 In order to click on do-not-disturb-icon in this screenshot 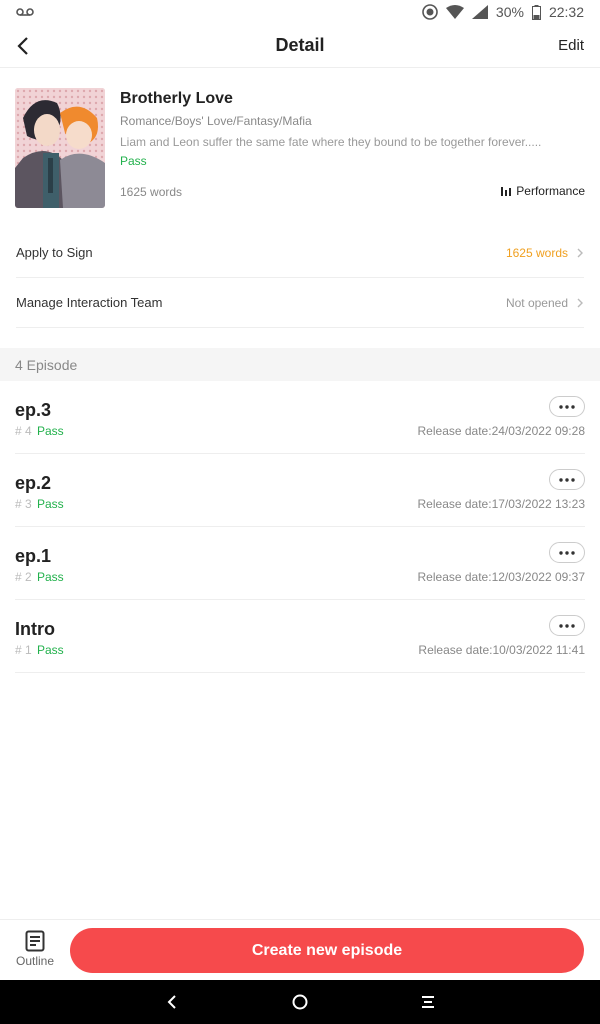, I will do `click(430, 12)`.